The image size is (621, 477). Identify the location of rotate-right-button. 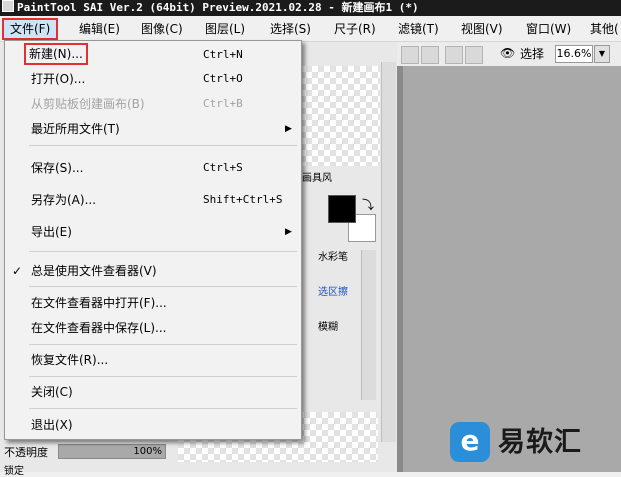
(430, 55).